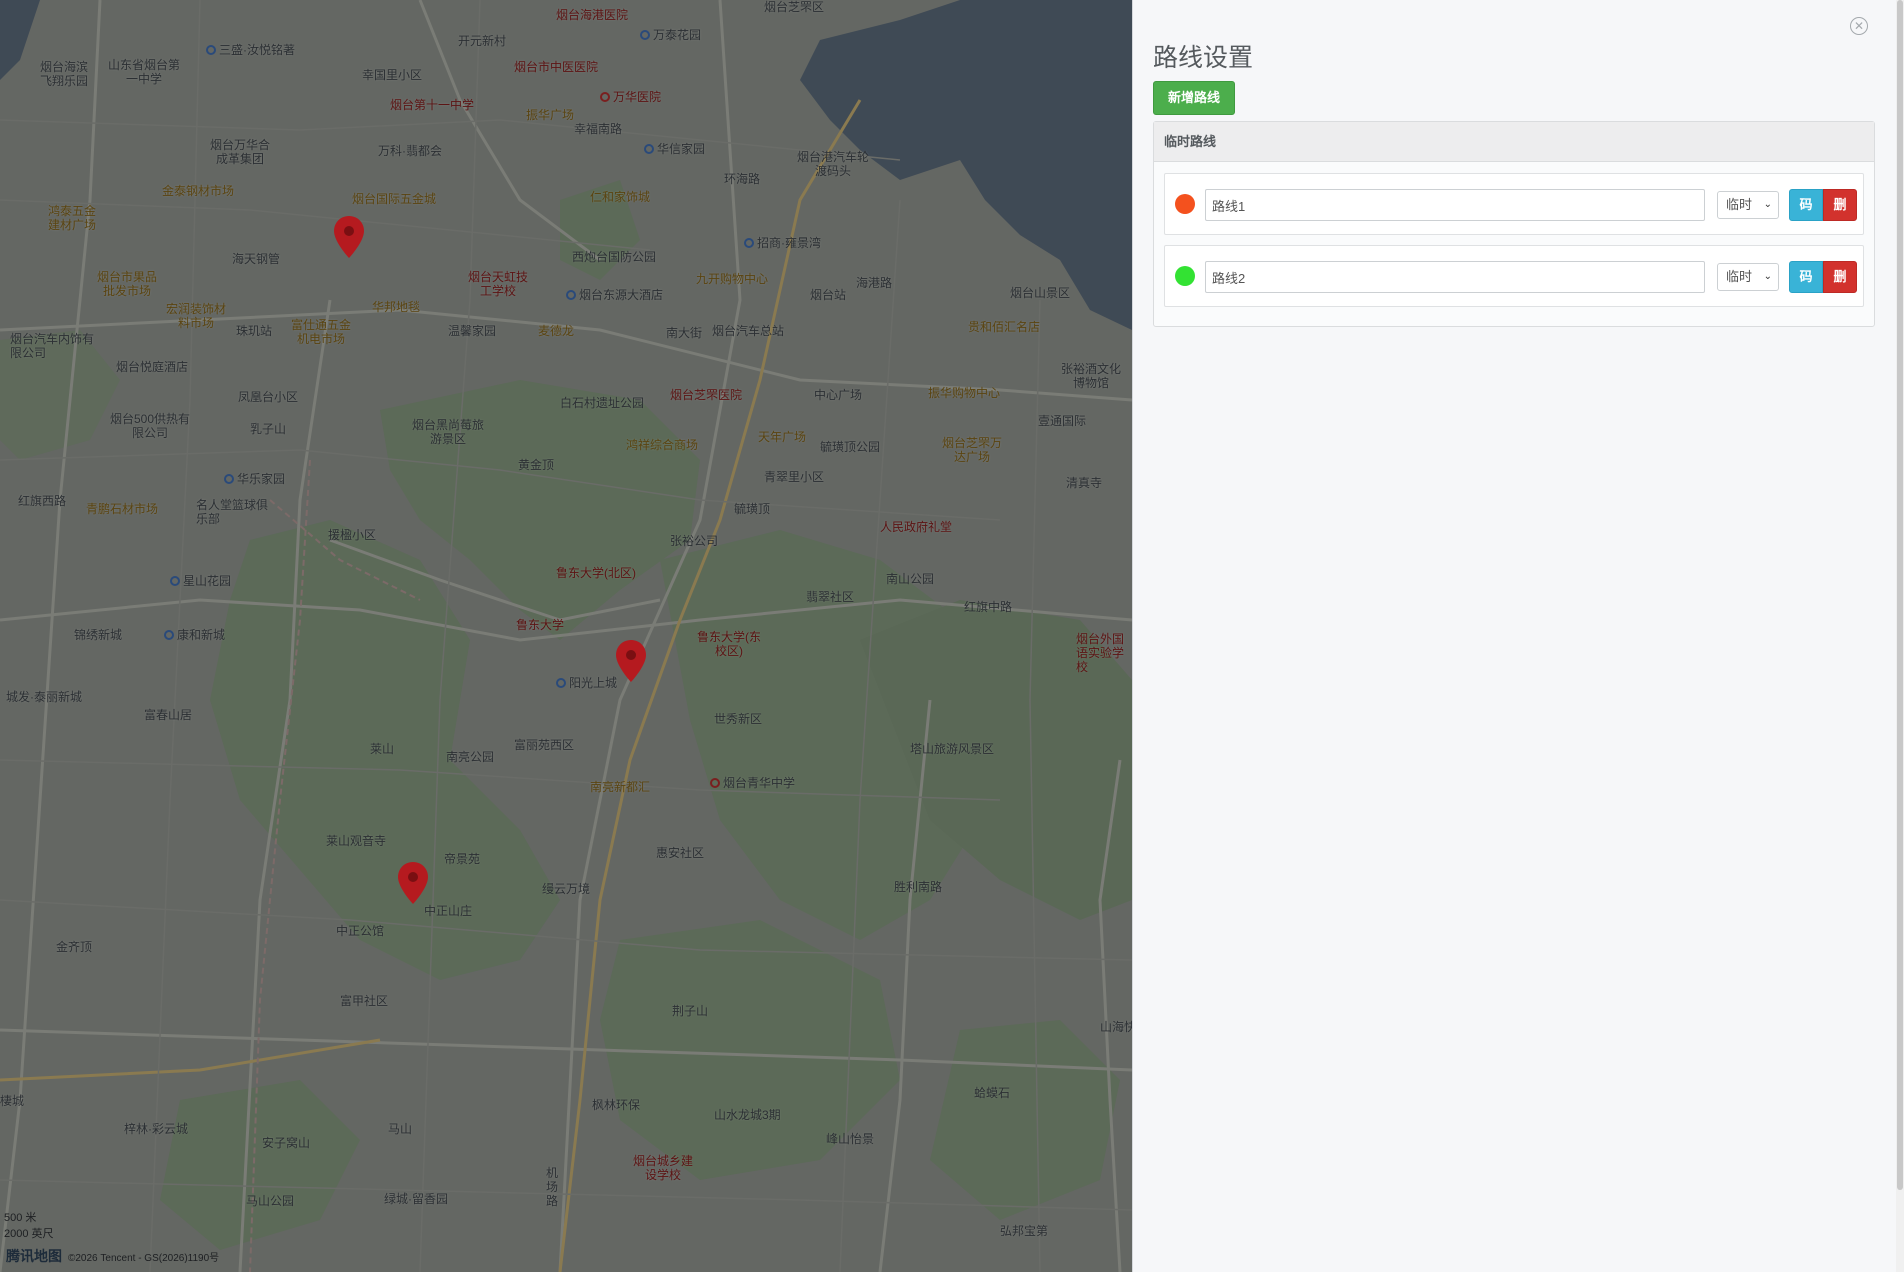 This screenshot has height=1272, width=1904. I want to click on map-poi-label: 毓璜顶公园, so click(850, 447).